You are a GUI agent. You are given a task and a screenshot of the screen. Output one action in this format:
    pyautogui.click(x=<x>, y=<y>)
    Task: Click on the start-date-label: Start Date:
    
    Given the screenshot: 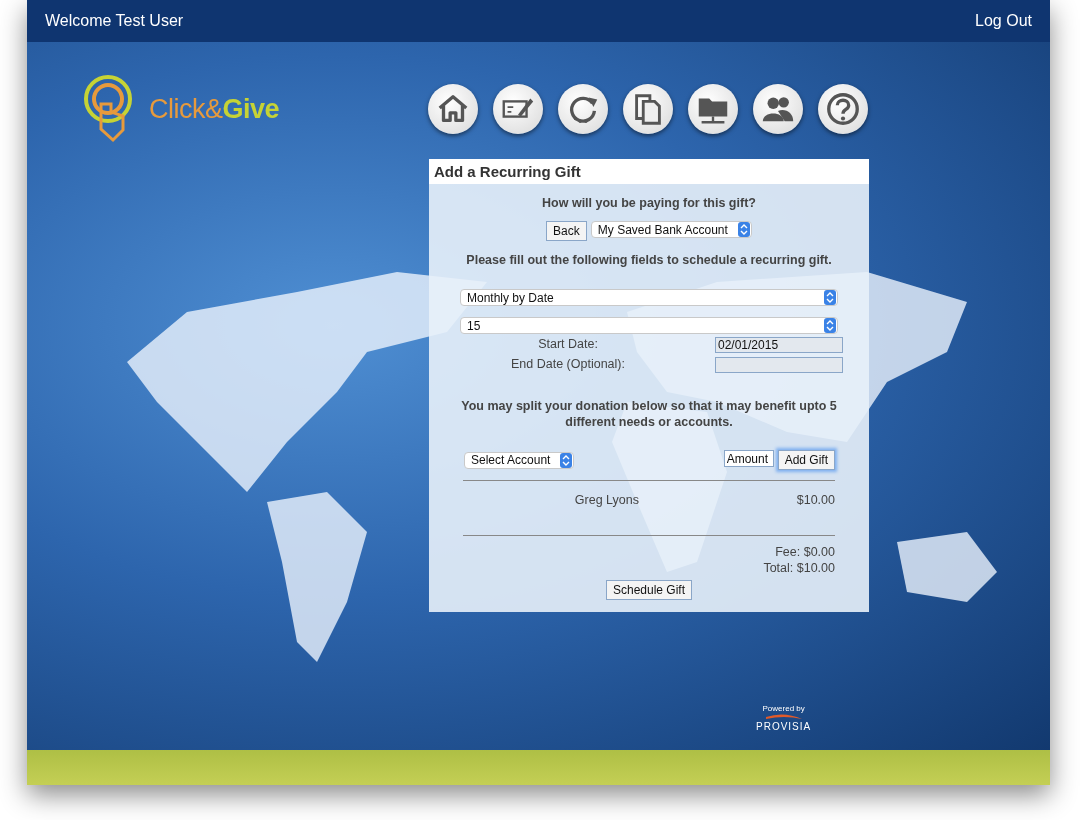 What is the action you would take?
    pyautogui.click(x=568, y=345)
    